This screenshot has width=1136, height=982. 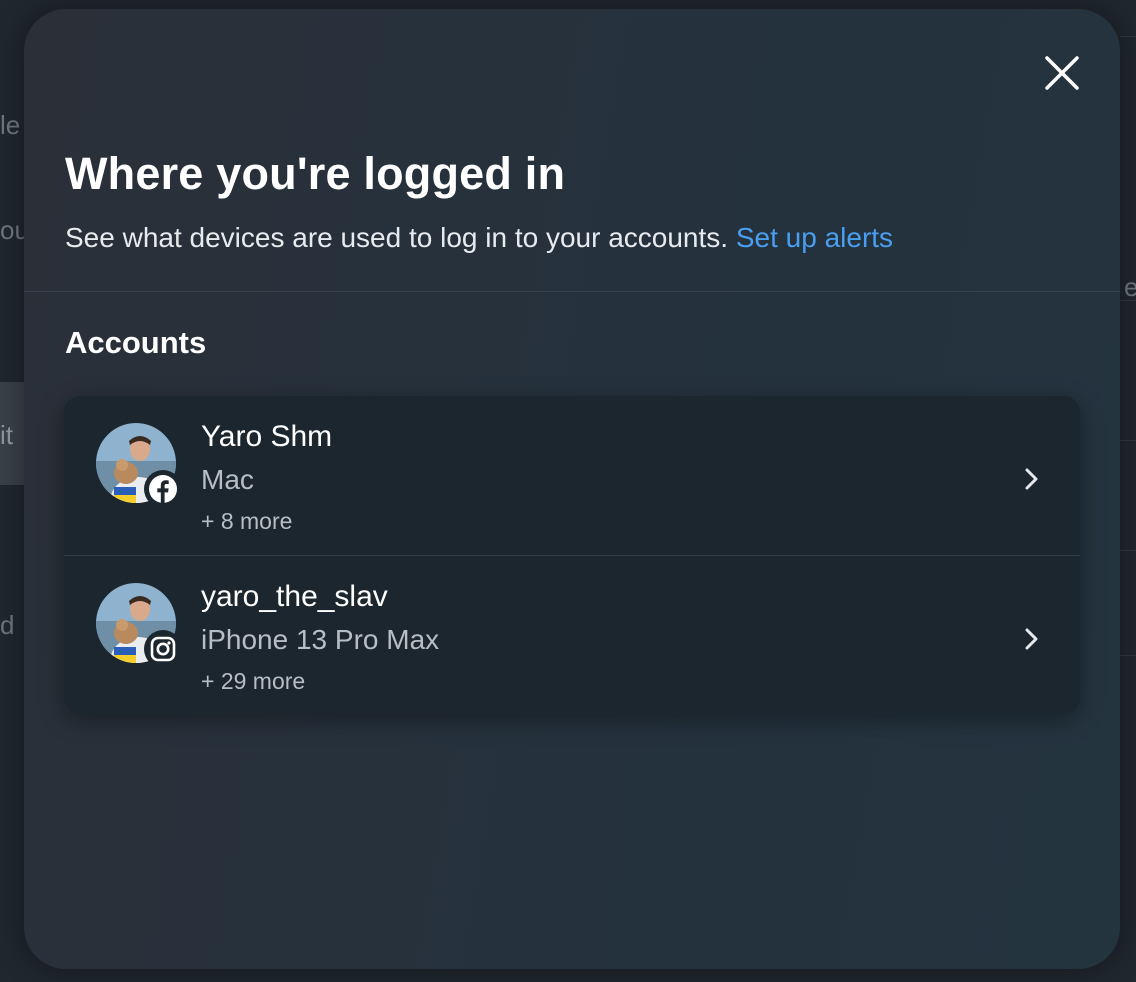 What do you see at coordinates (315, 173) in the screenshot?
I see `dialog-title: Where you're logged in` at bounding box center [315, 173].